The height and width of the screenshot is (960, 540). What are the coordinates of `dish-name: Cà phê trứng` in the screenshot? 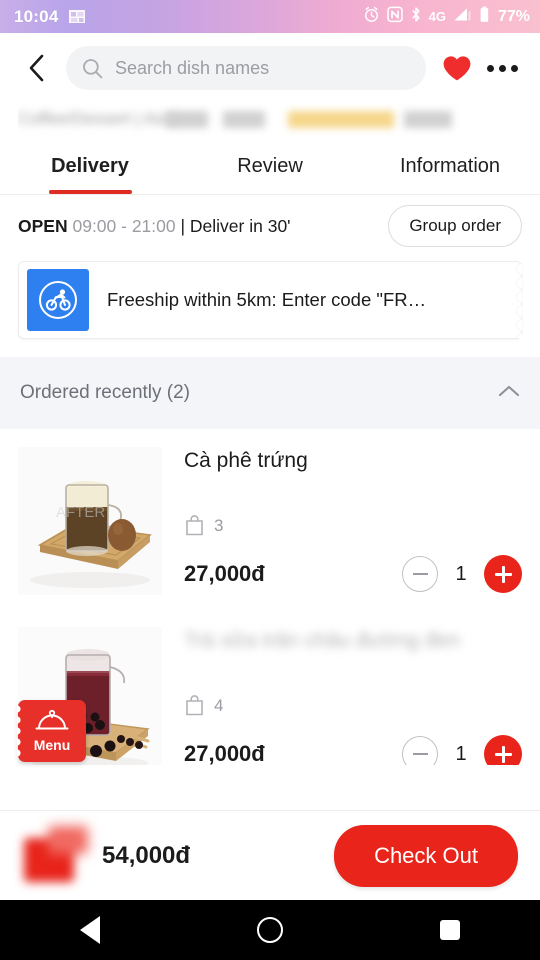 It's located at (246, 460).